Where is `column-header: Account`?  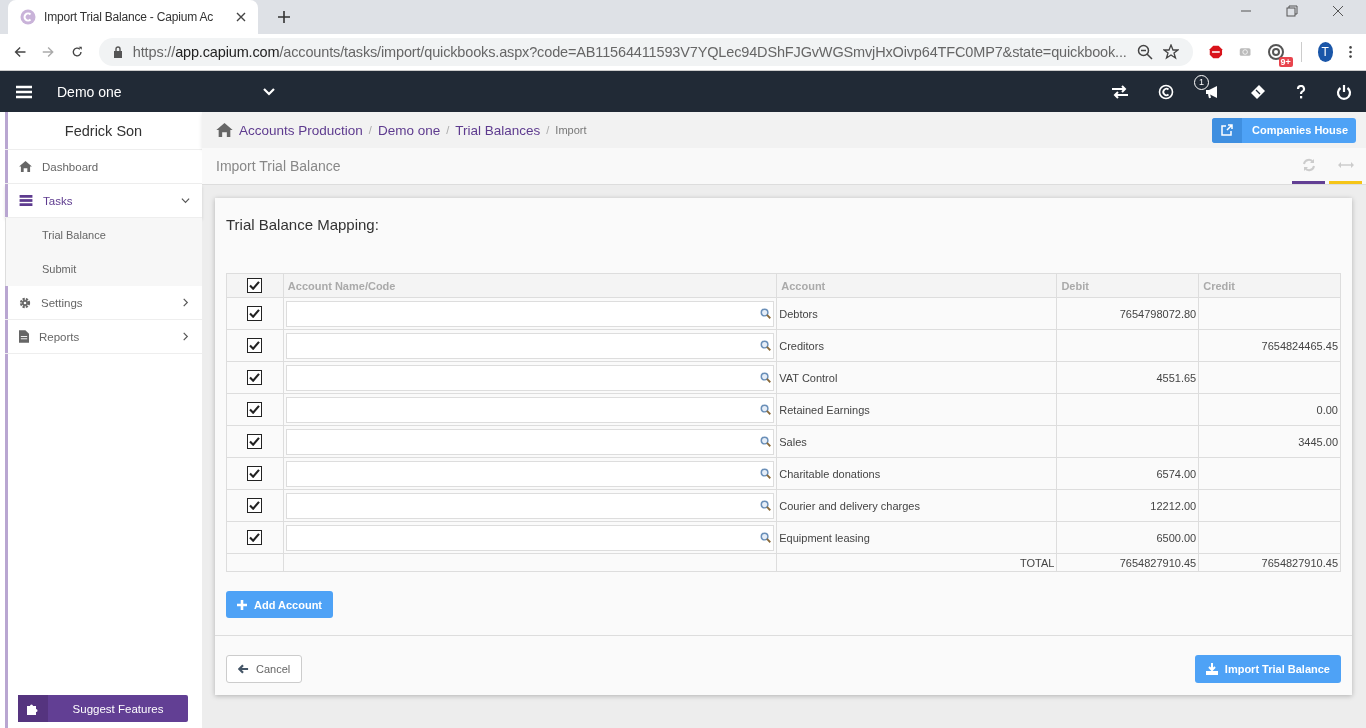
column-header: Account is located at coordinates (916, 285).